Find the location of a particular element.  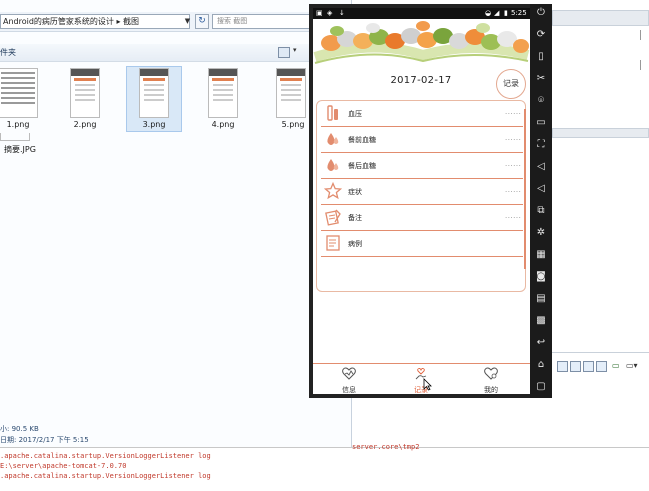

chevron-down-icon: ▾ is located at coordinates (295, 50).